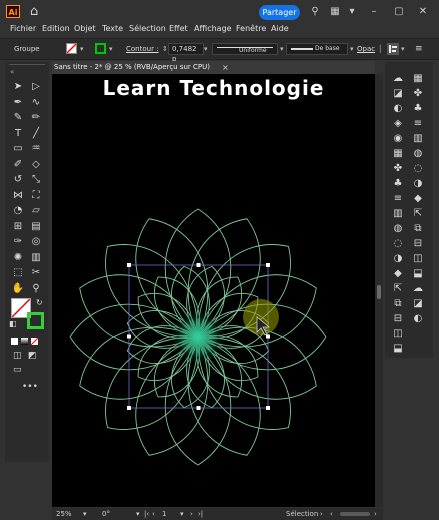 The height and width of the screenshot is (520, 439). What do you see at coordinates (18, 273) in the screenshot?
I see `artboard-icon: ⬚` at bounding box center [18, 273].